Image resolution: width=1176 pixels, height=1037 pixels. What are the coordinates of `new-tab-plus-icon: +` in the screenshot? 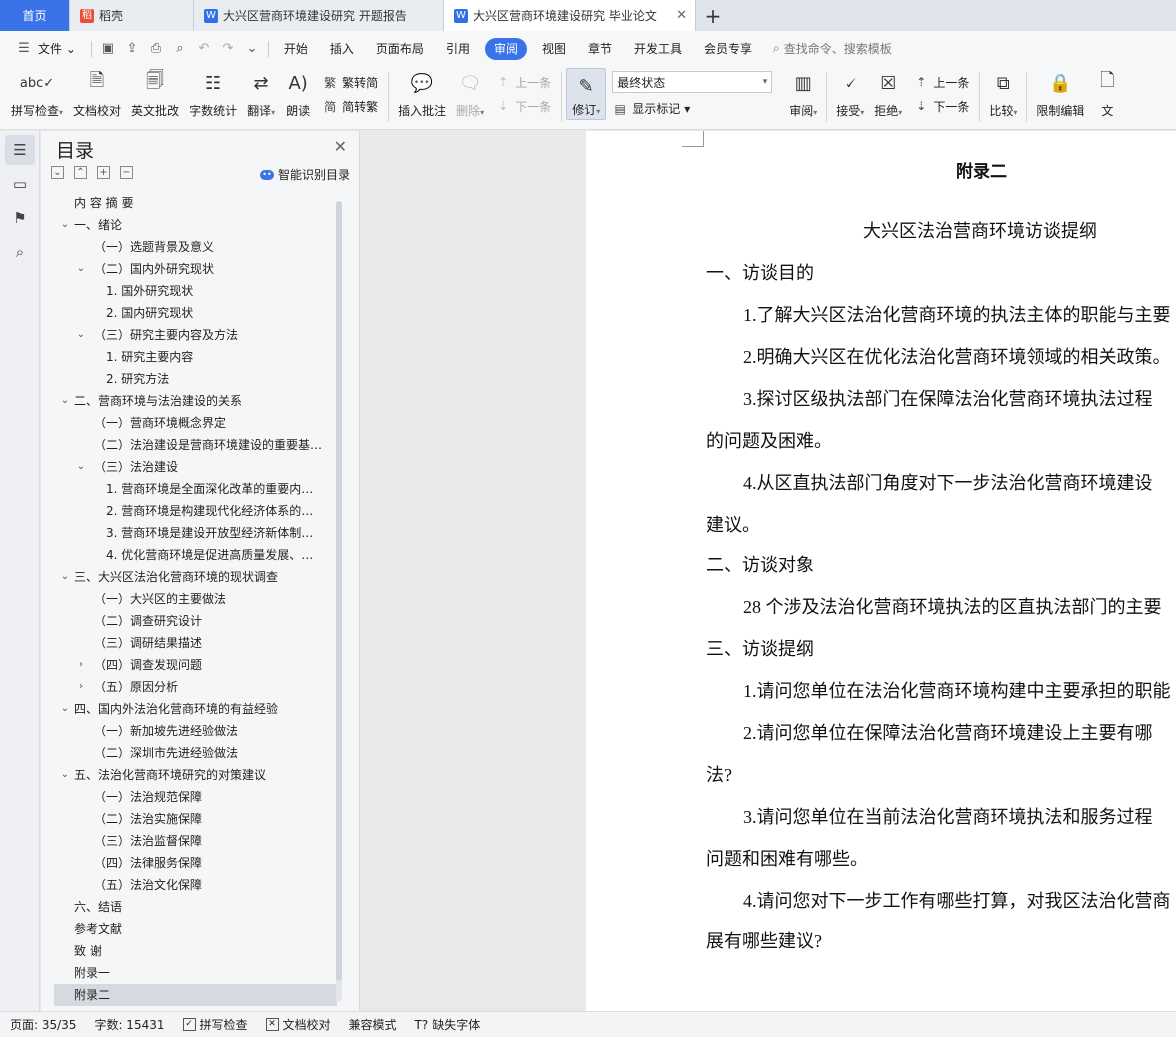 It's located at (713, 15).